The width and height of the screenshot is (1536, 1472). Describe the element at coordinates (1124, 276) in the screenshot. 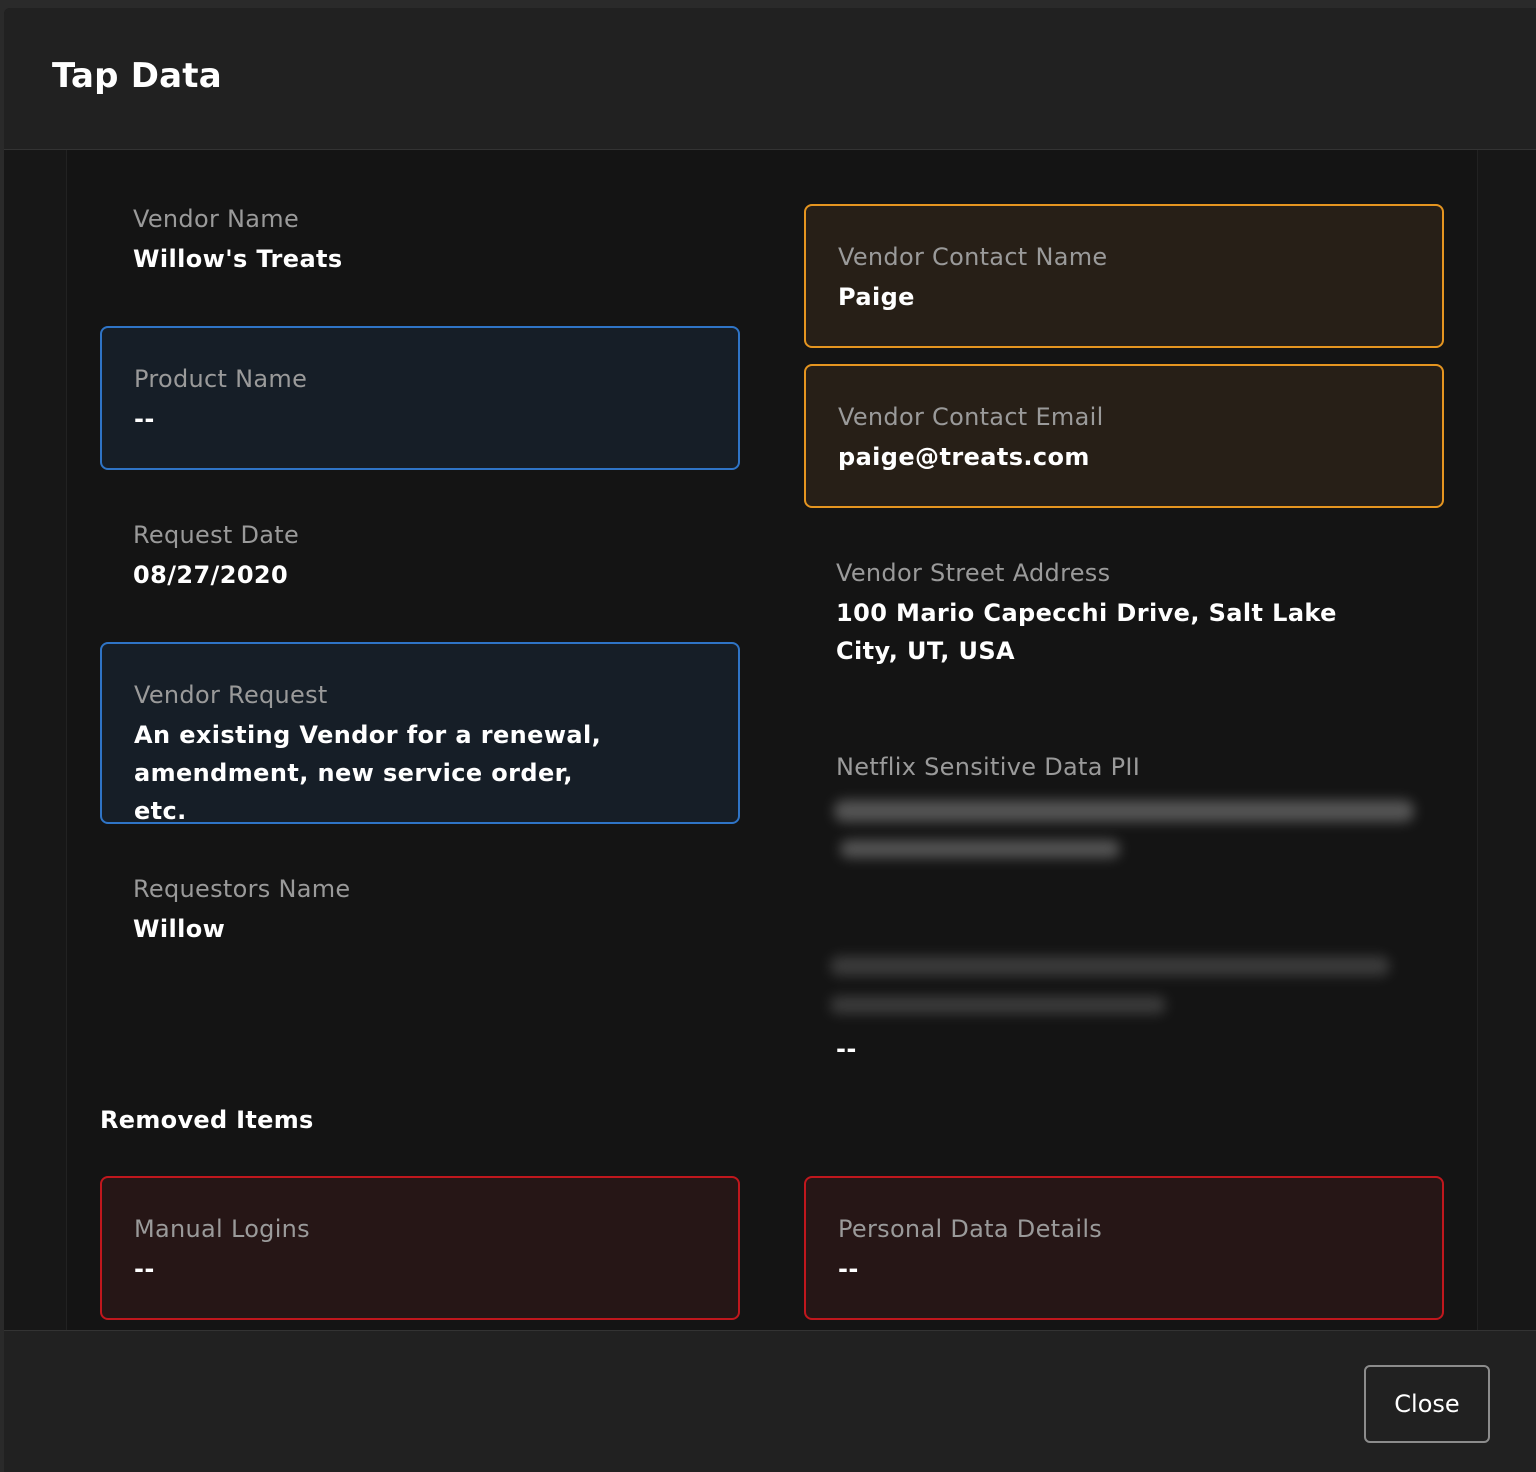

I see `vendor-contact-name-field: Vendor Contact Name Paige` at that location.